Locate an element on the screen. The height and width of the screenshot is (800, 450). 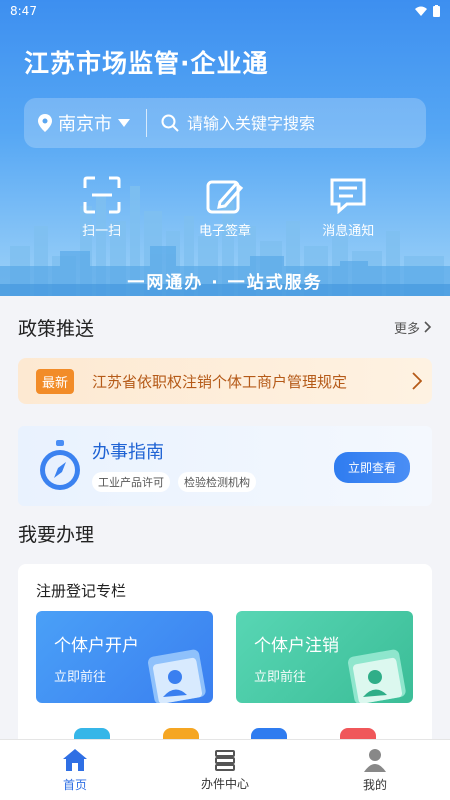
guide-tags: 工业产品许可 检验检测机构 is located at coordinates (174, 482).